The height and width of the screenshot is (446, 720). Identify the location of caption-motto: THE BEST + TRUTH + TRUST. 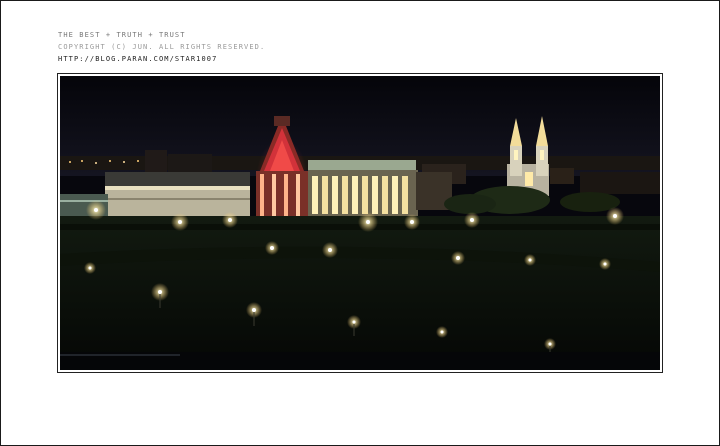
(122, 35).